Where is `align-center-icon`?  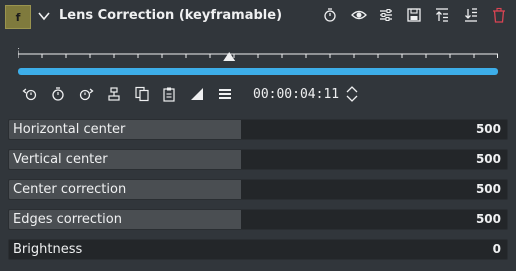 align-center-icon is located at coordinates (114, 94).